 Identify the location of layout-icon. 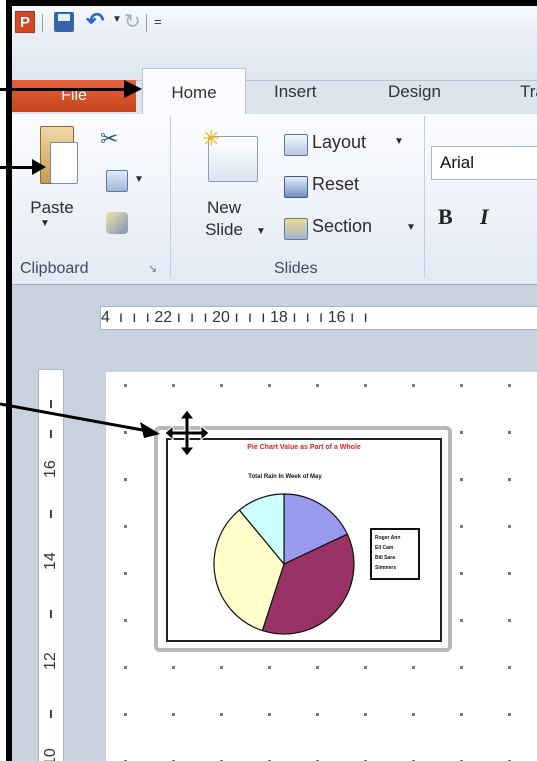
(296, 145).